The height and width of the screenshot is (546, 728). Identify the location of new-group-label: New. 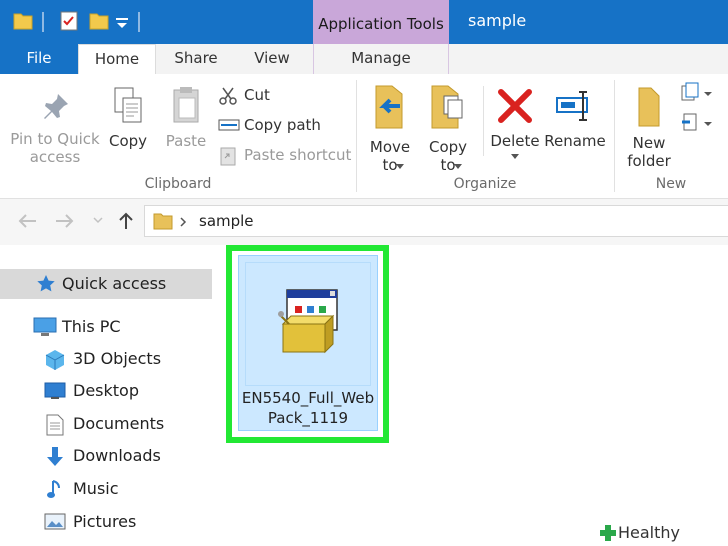
(671, 184).